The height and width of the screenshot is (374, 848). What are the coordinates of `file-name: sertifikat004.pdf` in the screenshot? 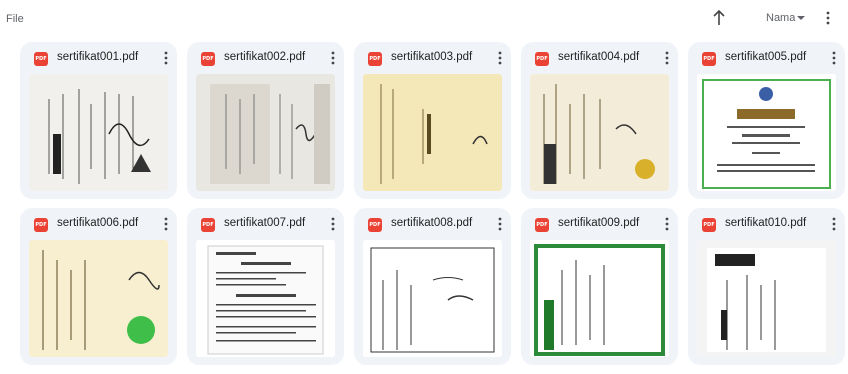 It's located at (598, 57).